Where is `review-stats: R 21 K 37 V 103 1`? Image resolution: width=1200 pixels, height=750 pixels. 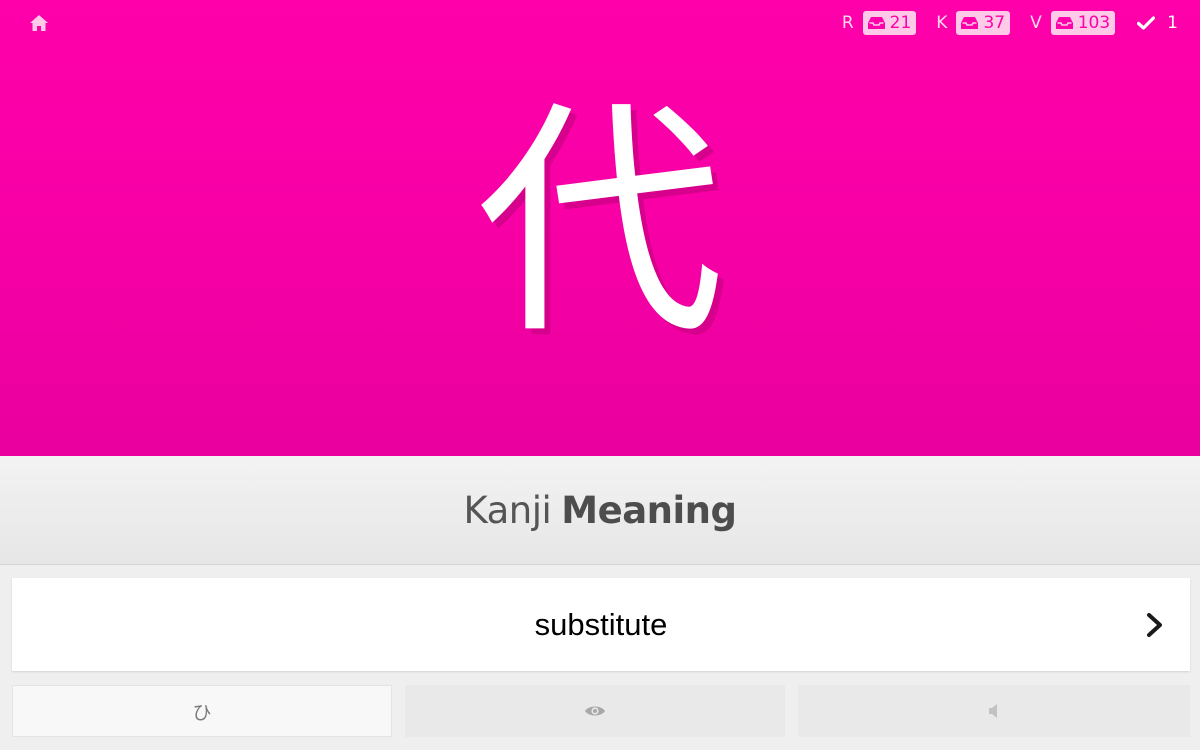
review-stats: R 21 K 37 V 103 1 is located at coordinates (1000, 23).